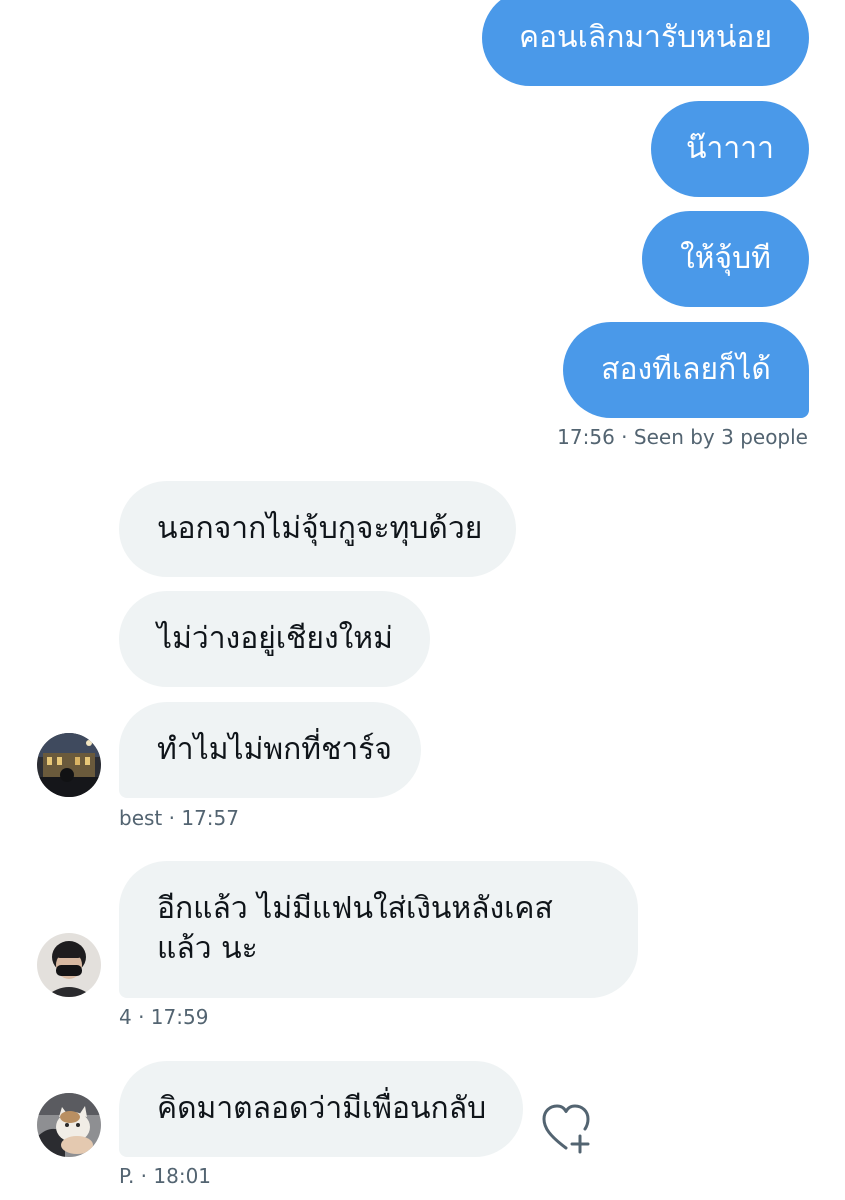 The height and width of the screenshot is (1200, 845). I want to click on heart-plus-icon, so click(570, 1129).